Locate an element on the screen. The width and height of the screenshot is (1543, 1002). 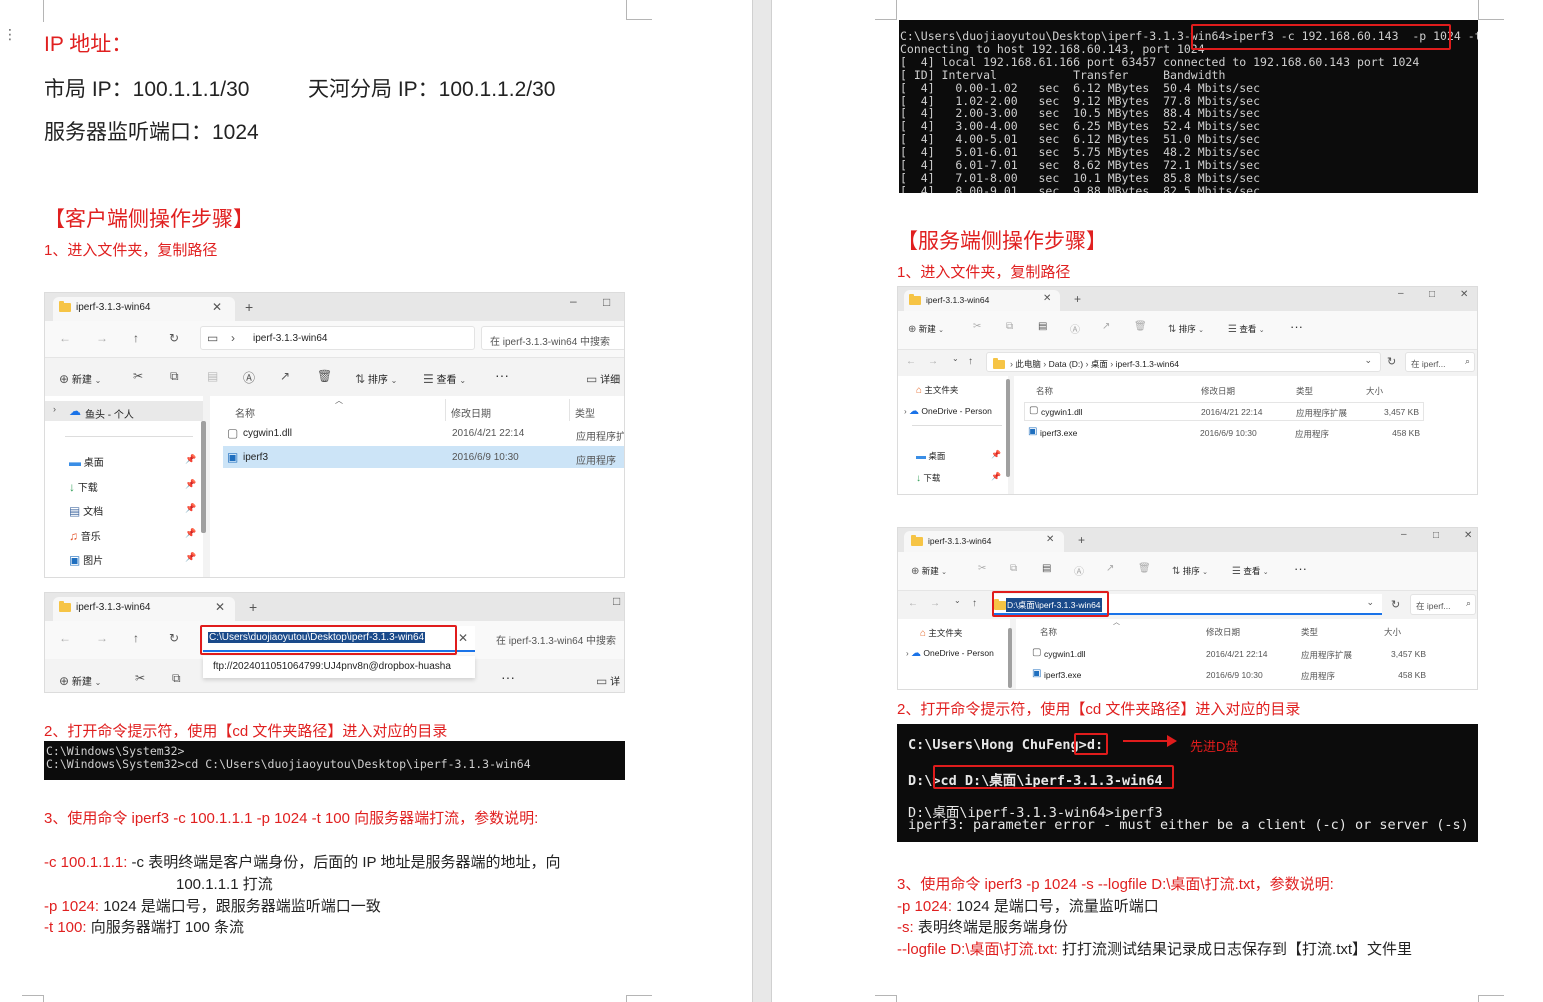
drag-handle-icon: ⋮ is located at coordinates (10, 34).